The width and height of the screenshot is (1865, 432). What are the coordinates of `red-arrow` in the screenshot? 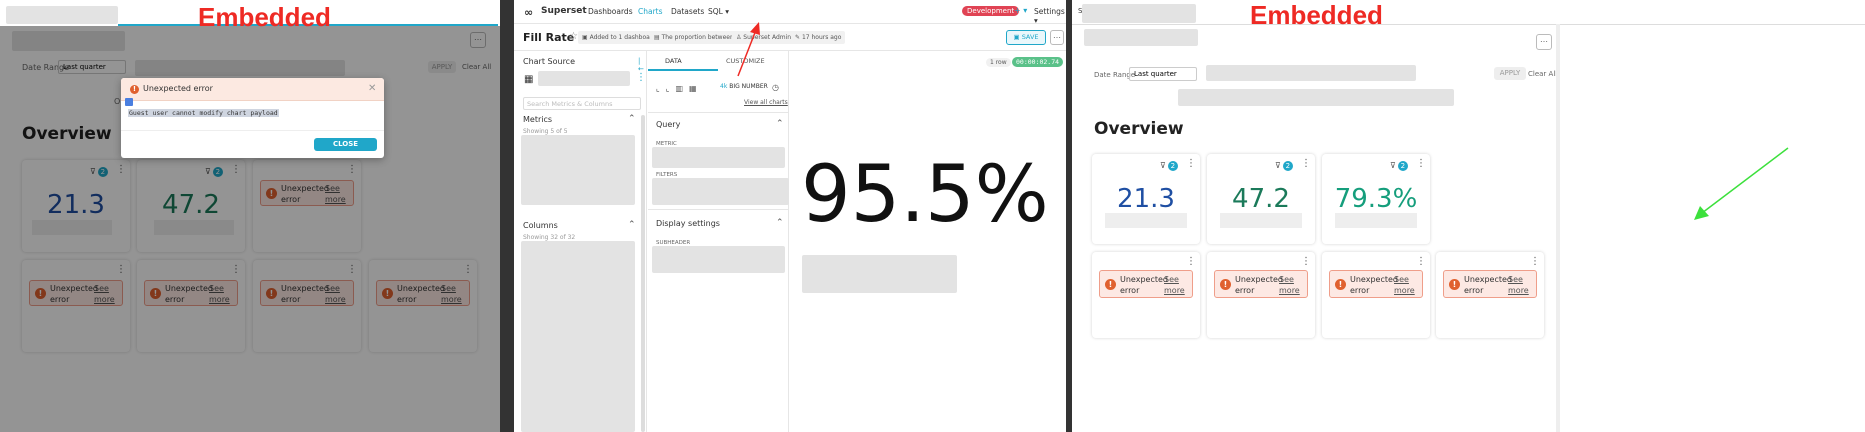 It's located at (748, 49).